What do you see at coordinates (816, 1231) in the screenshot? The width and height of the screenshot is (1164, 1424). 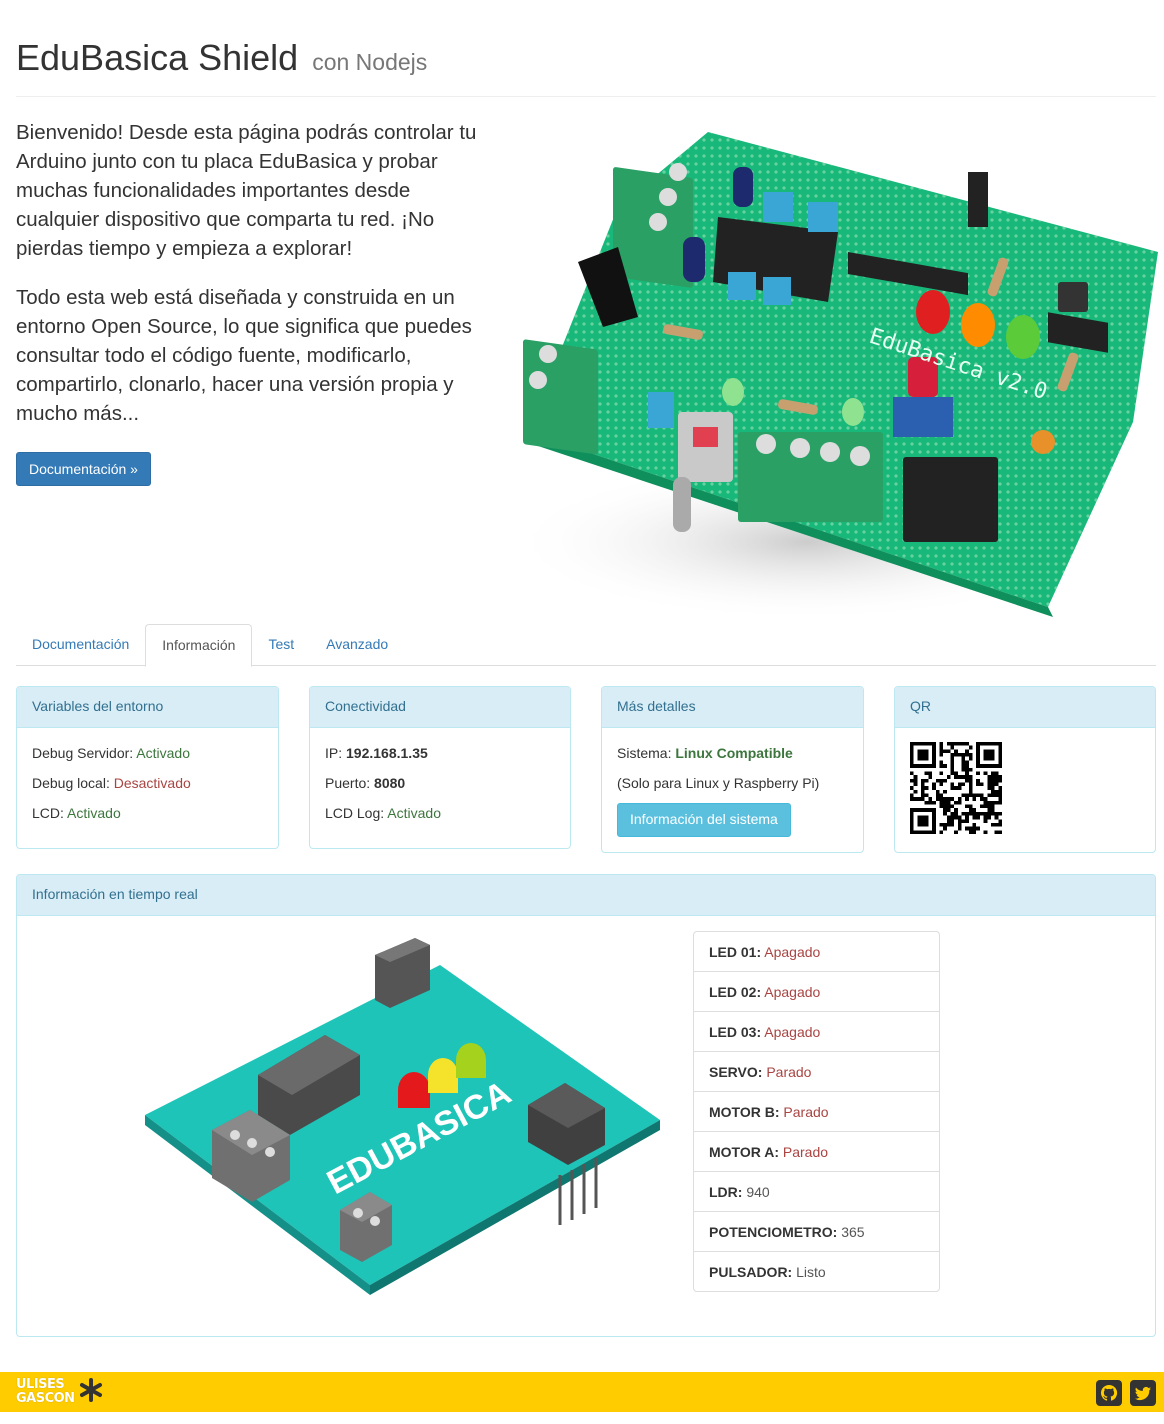 I see `list-item: POTENCIOMETRO: 365` at bounding box center [816, 1231].